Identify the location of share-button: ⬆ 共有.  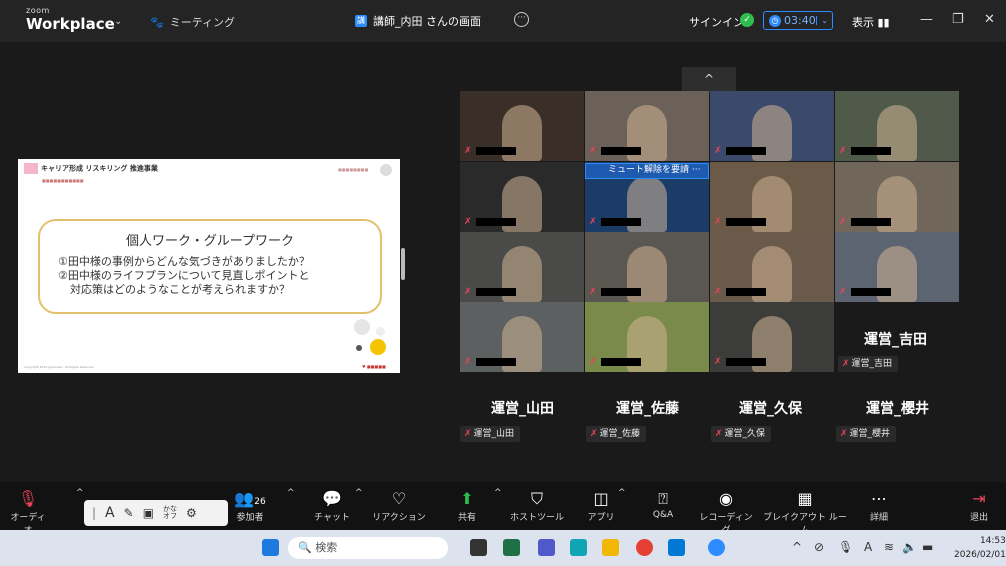
(467, 505).